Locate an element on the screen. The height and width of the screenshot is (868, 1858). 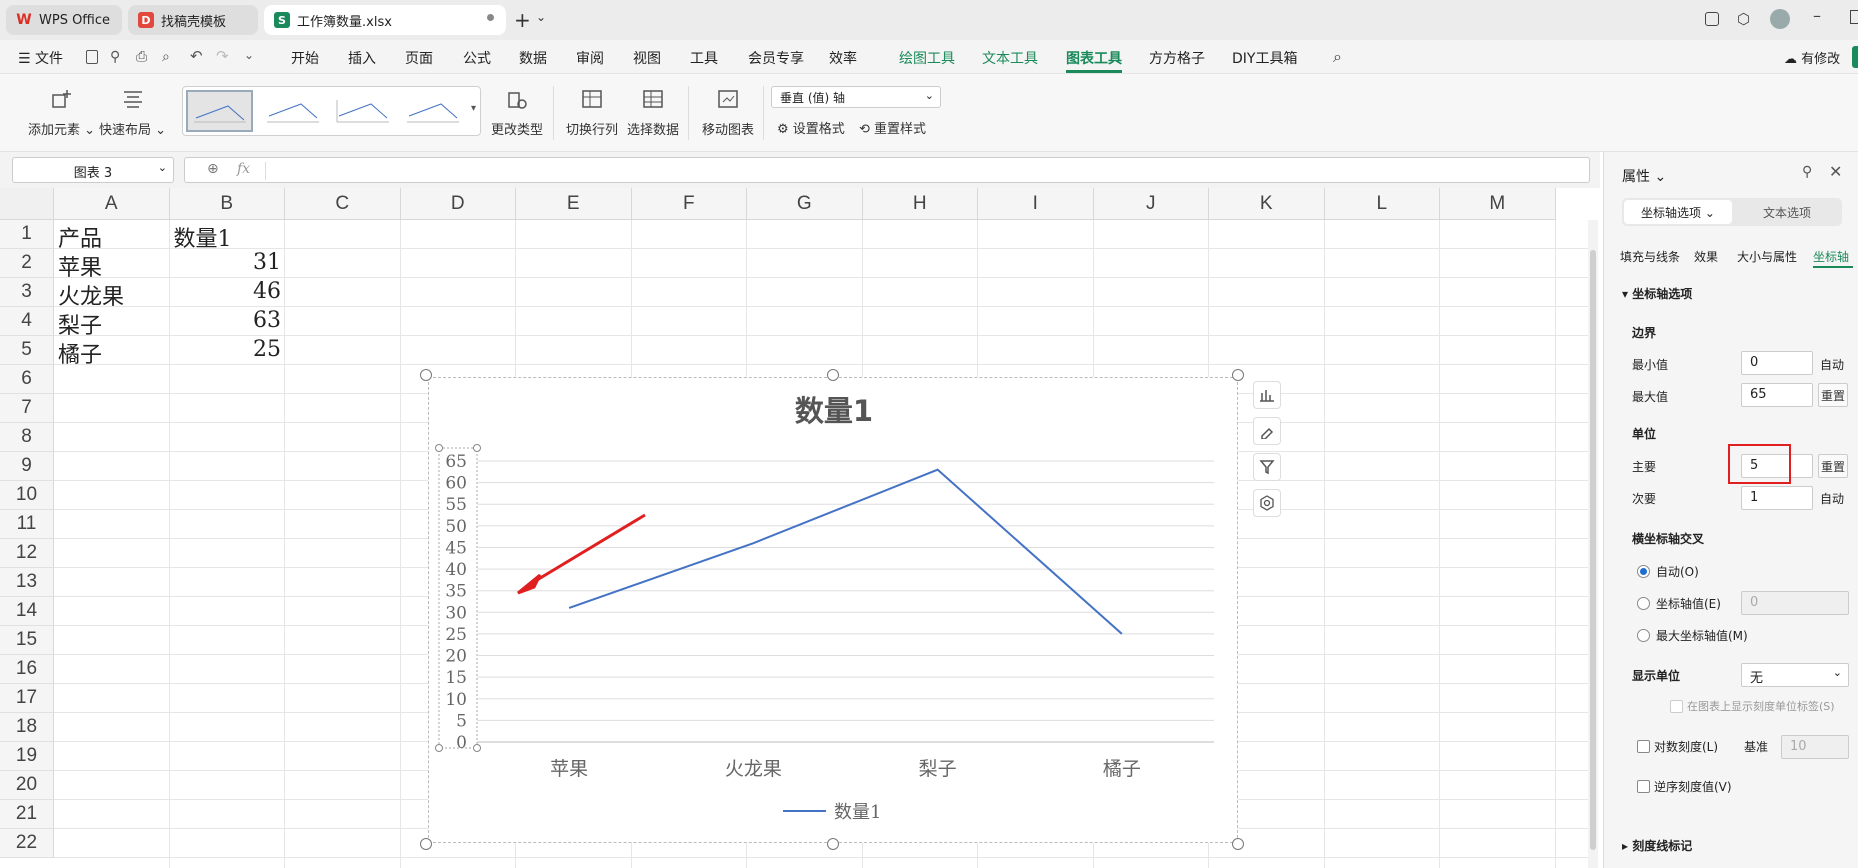
menu-efficiency: 效率 is located at coordinates (843, 58).